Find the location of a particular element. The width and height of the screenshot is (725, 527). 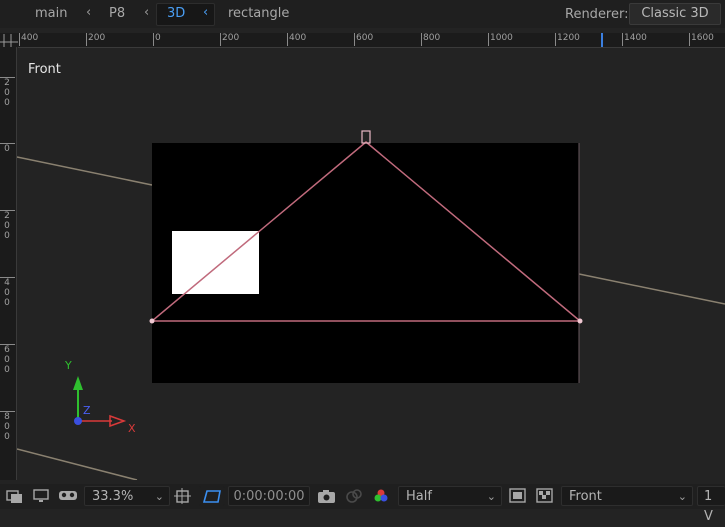

y-axis-label: Y is located at coordinates (68, 365).